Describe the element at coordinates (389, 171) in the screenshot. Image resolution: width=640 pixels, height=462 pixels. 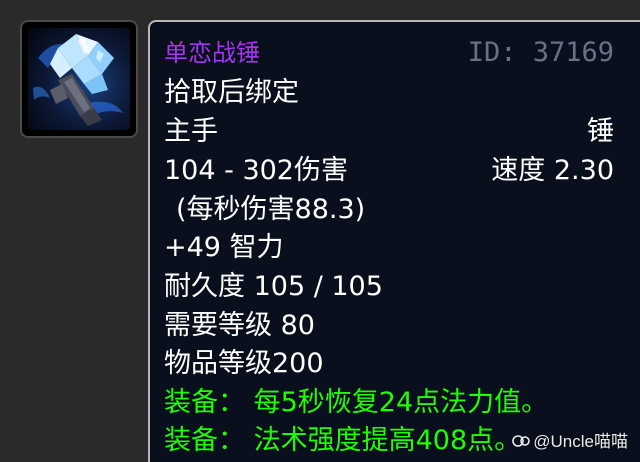
I see `damage-row: 104 - 302伤害 速度 2.30` at that location.